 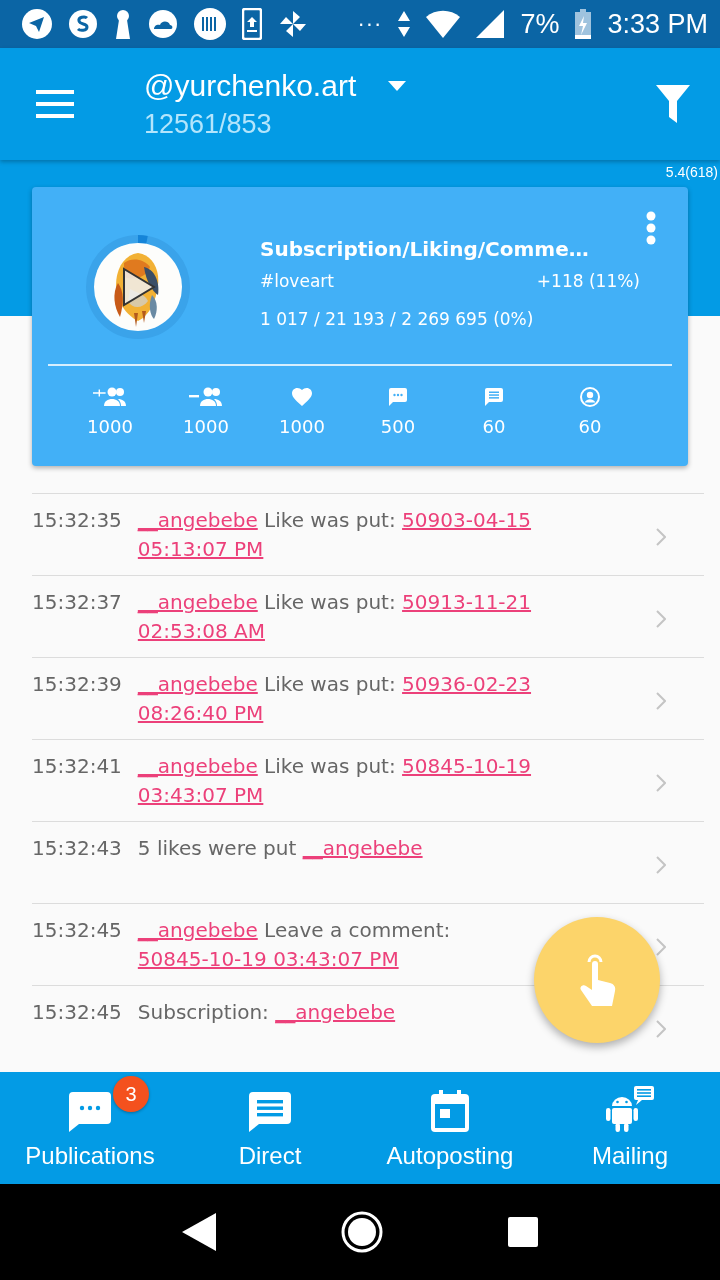 What do you see at coordinates (77, 520) in the screenshot?
I see `log-time: 15:32:35` at bounding box center [77, 520].